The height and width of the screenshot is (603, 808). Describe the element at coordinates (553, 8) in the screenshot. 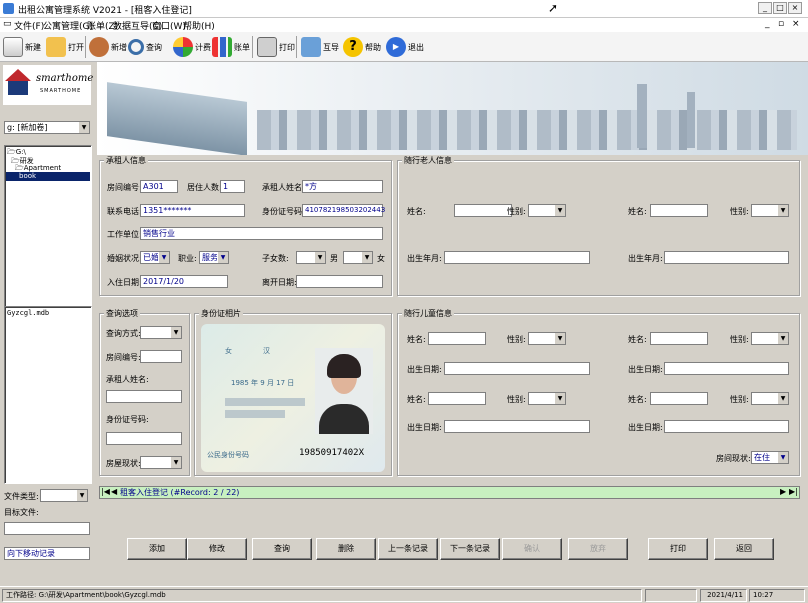

I see `cursor-icon: ➚` at that location.